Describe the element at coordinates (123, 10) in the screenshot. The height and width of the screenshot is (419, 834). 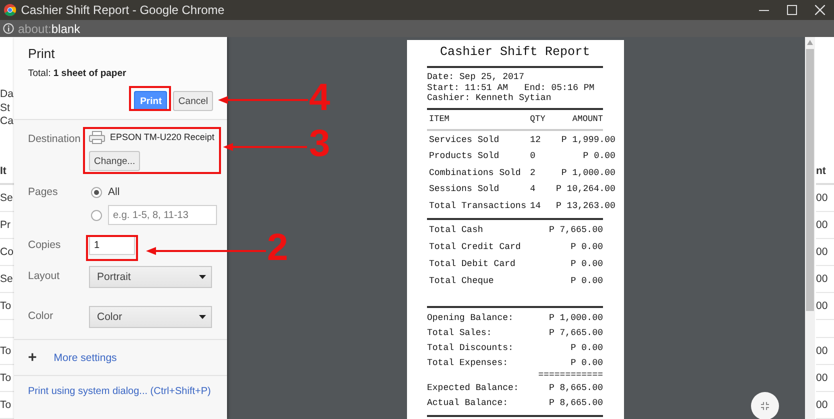
I see `window-title: Cashier Shift Report - Google Chrome` at that location.